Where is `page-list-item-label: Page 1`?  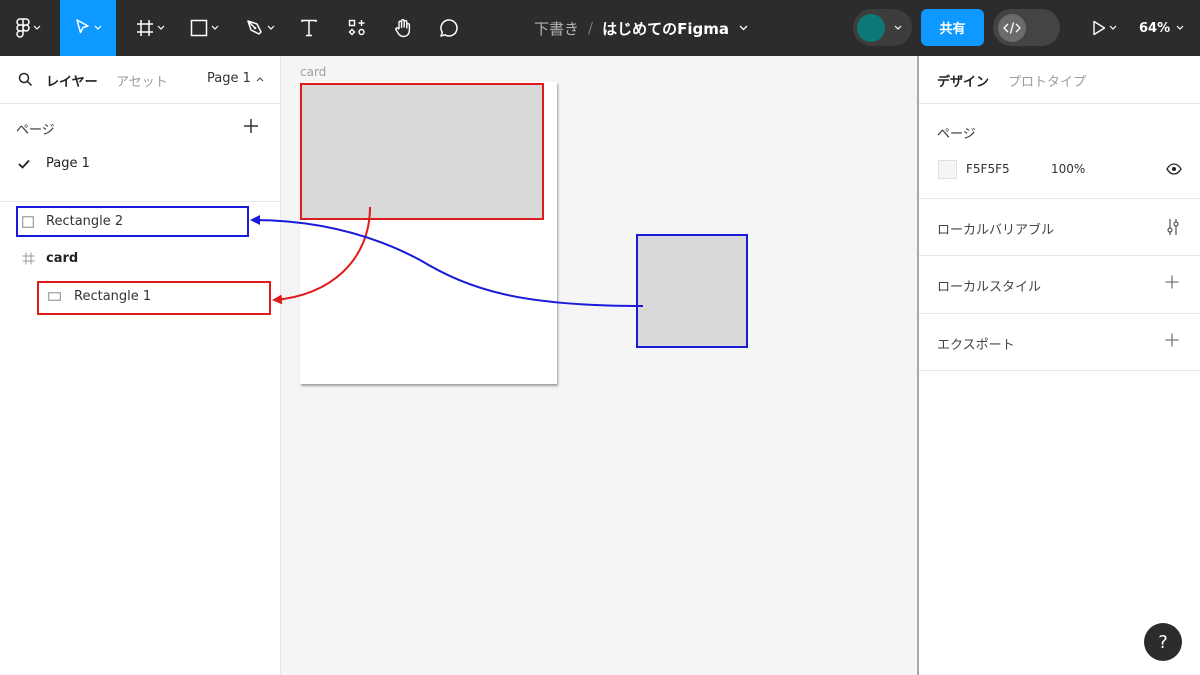 page-list-item-label: Page 1 is located at coordinates (68, 163).